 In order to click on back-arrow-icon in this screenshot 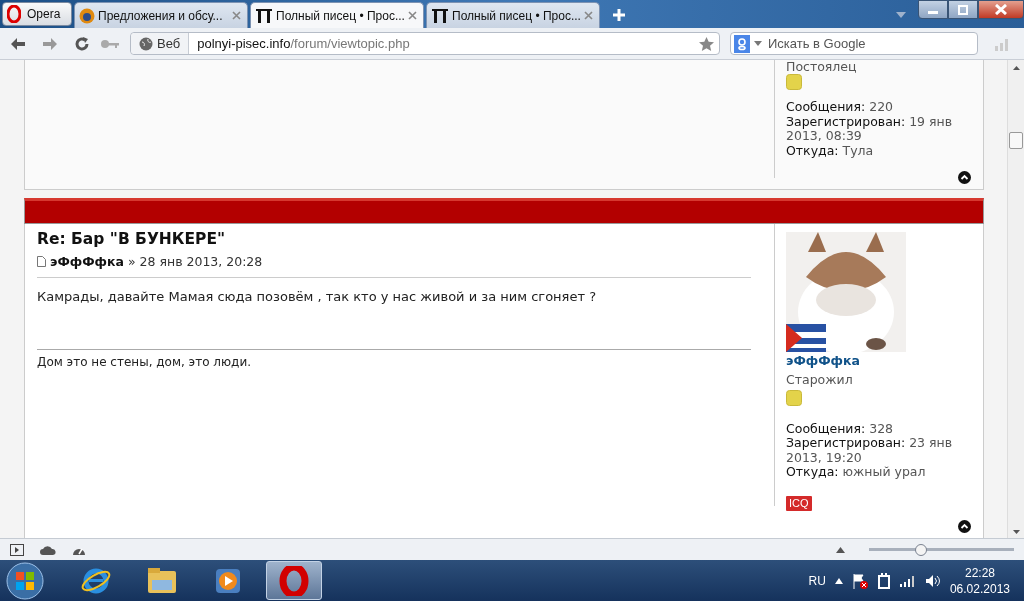, I will do `click(18, 43)`.